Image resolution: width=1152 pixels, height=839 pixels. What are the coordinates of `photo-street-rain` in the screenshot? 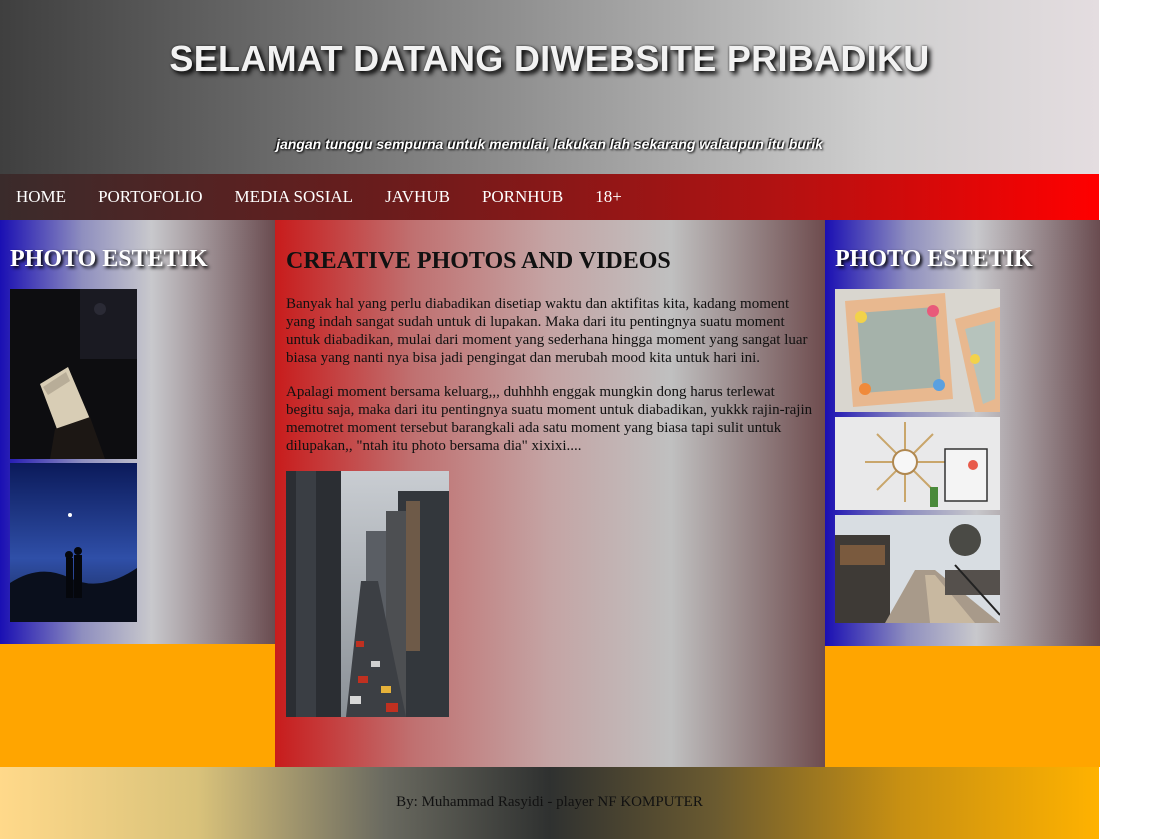 It's located at (917, 569).